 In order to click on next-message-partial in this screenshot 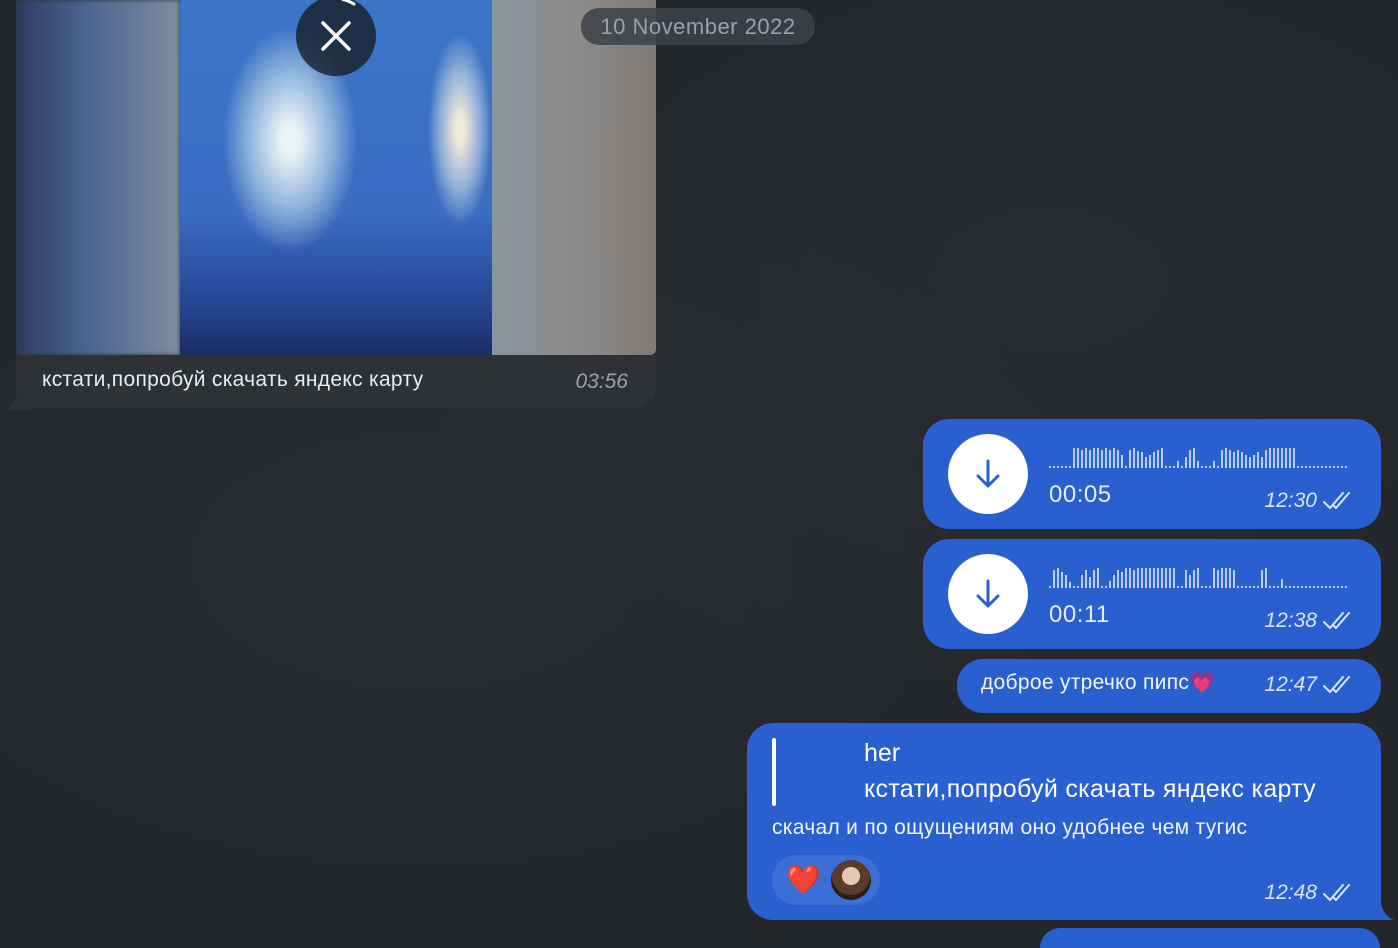, I will do `click(1210, 938)`.